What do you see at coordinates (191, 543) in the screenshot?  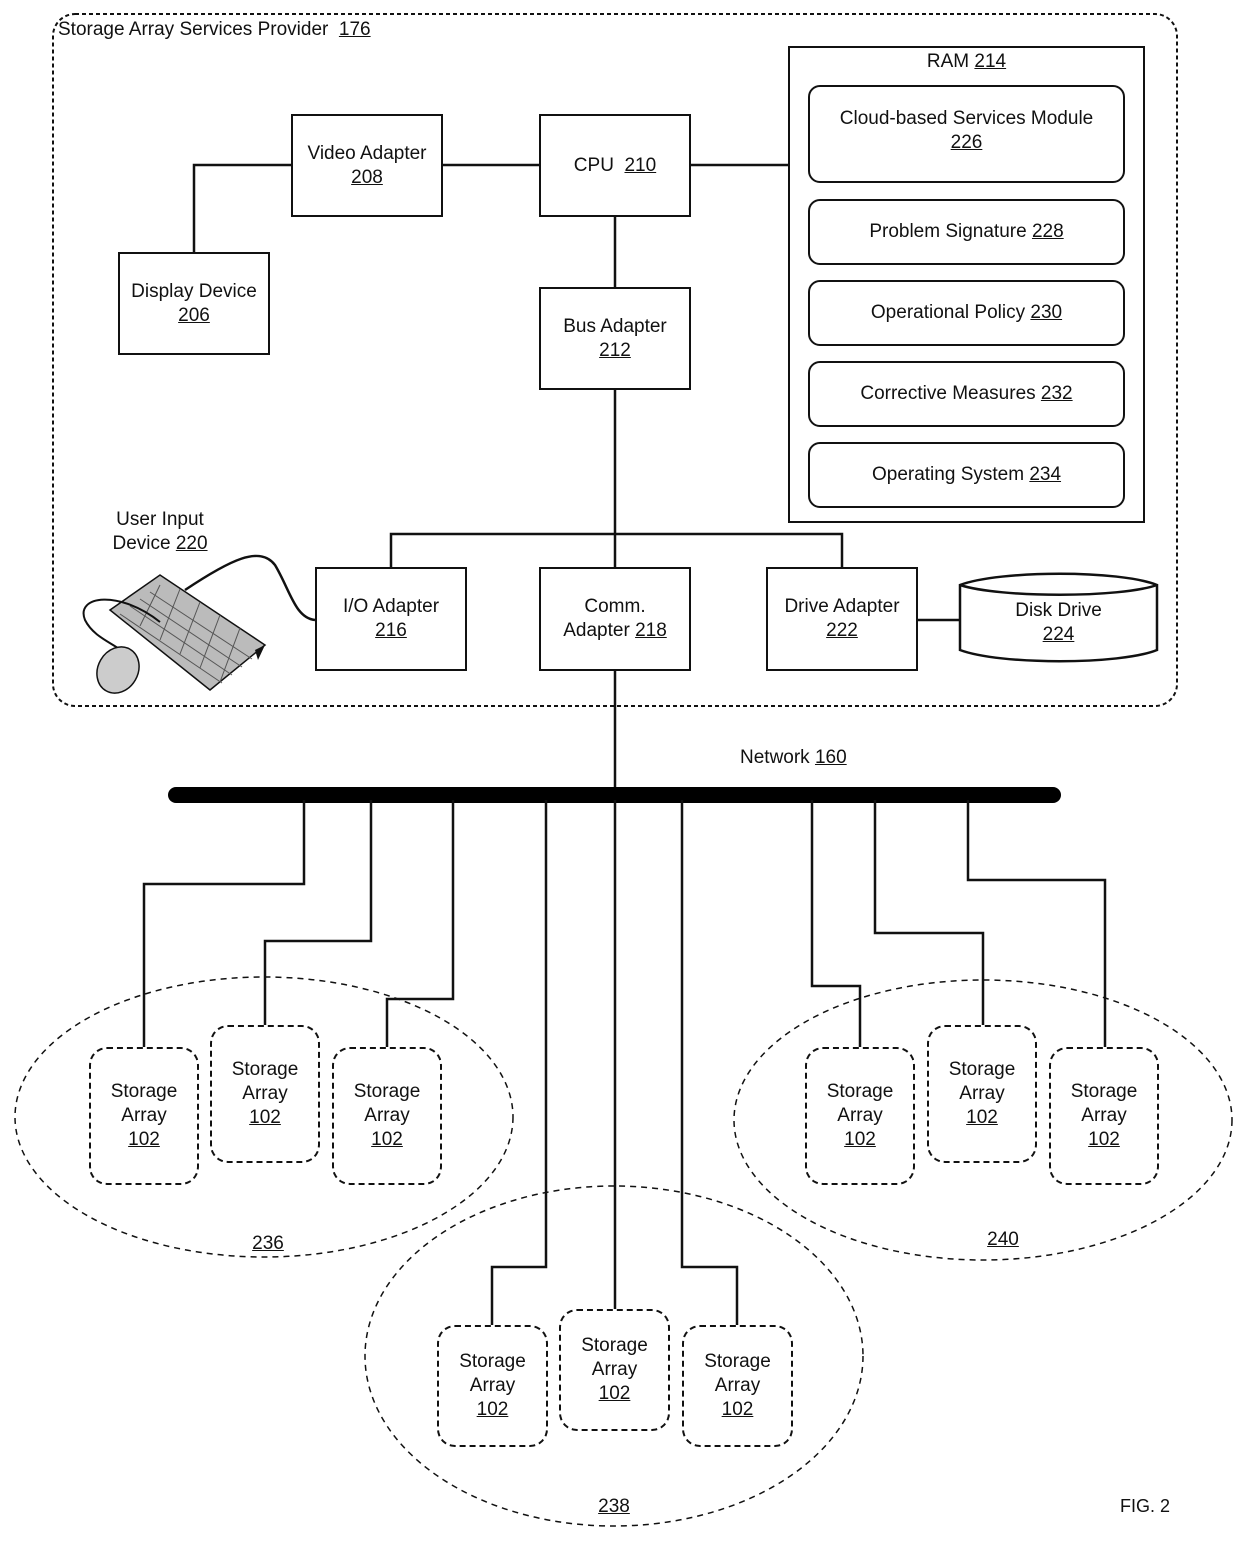 I see `user-input-ref: 220` at bounding box center [191, 543].